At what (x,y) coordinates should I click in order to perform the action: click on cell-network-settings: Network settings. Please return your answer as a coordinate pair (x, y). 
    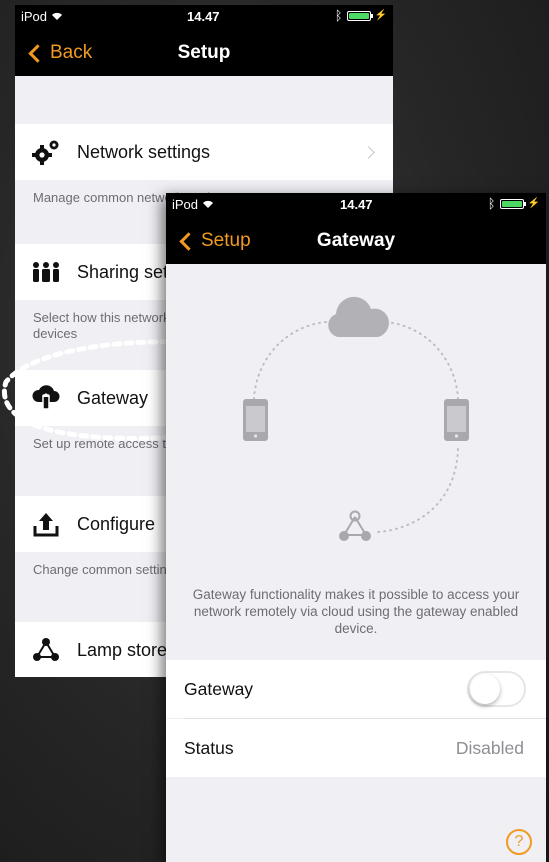
    Looking at the image, I should click on (204, 152).